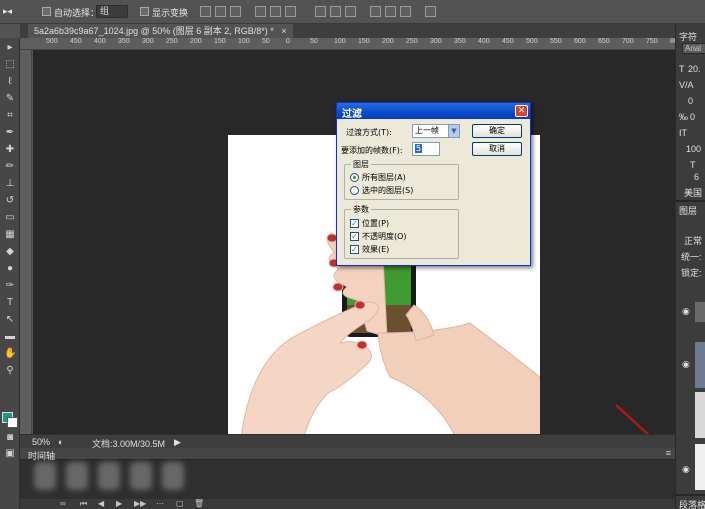  I want to click on distribute-vcenter-icon, so click(335, 11).